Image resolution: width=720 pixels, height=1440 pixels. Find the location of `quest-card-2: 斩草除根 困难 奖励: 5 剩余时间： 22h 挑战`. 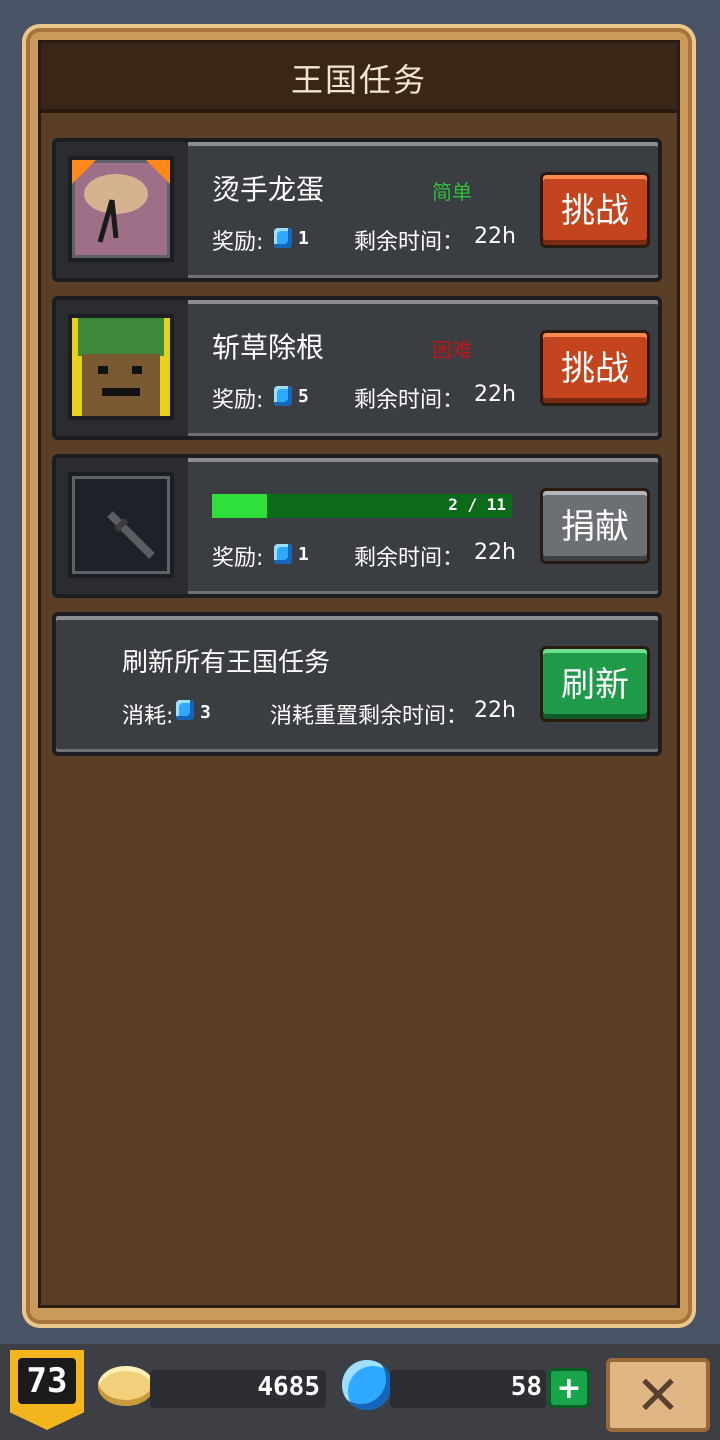

quest-card-2: 斩草除根 困难 奖励: 5 剩余时间： 22h 挑战 is located at coordinates (357, 368).